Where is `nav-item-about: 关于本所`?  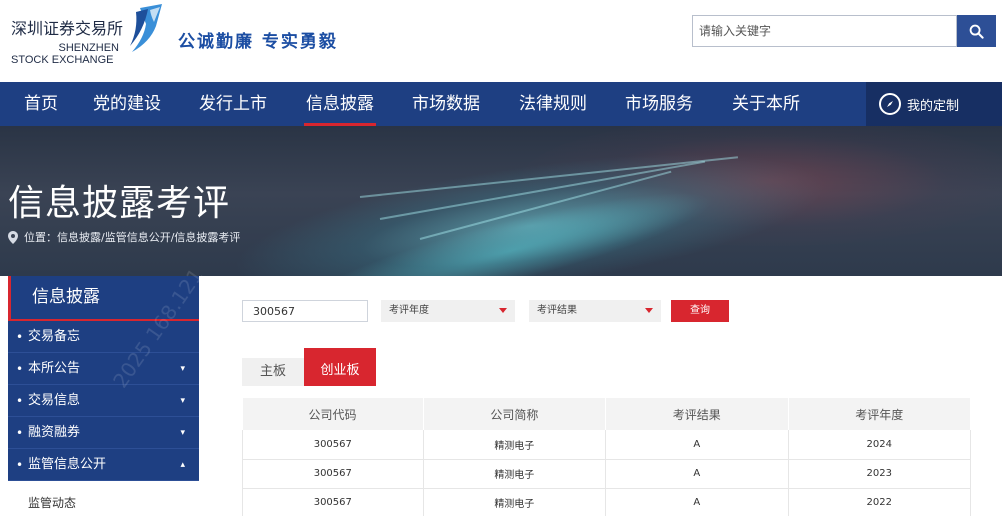
nav-item-about: 关于本所 is located at coordinates (766, 104).